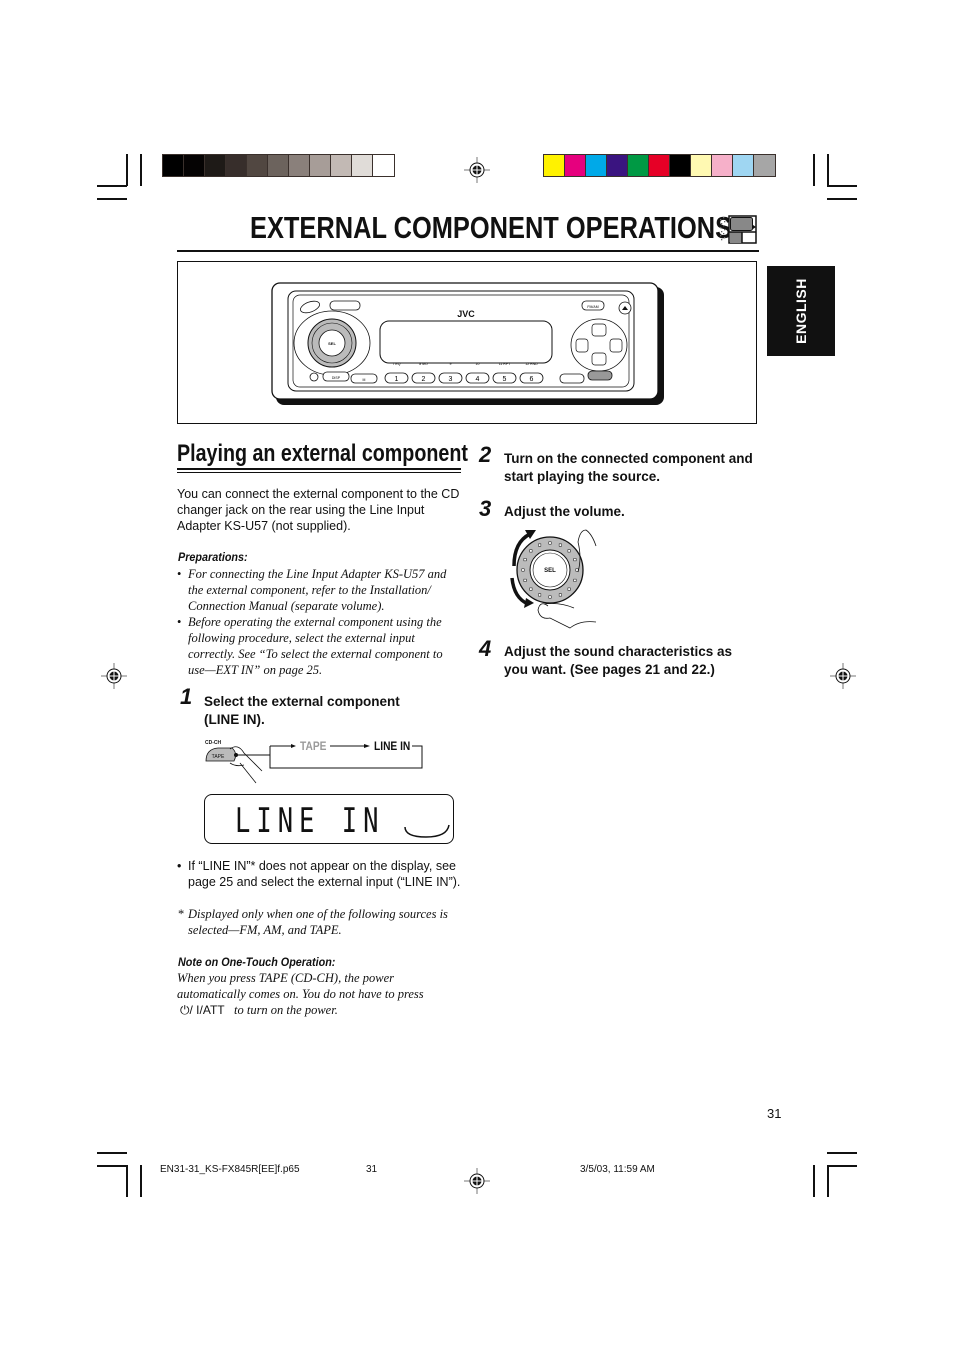  I want to click on svg-text: CD-CH, so click(213, 743).